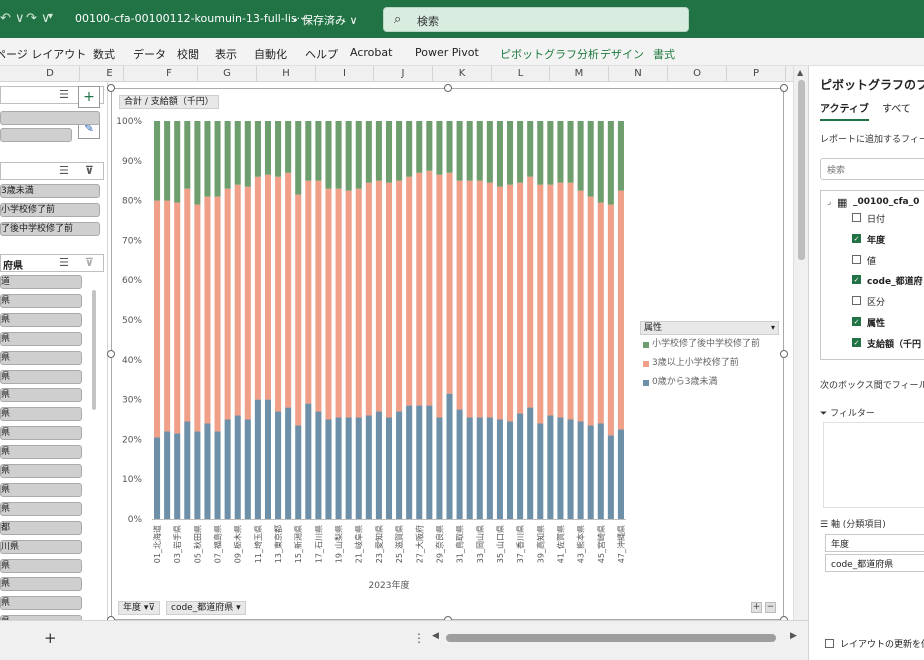  Describe the element at coordinates (873, 465) in the screenshot. I see `filter-drop-area` at that location.